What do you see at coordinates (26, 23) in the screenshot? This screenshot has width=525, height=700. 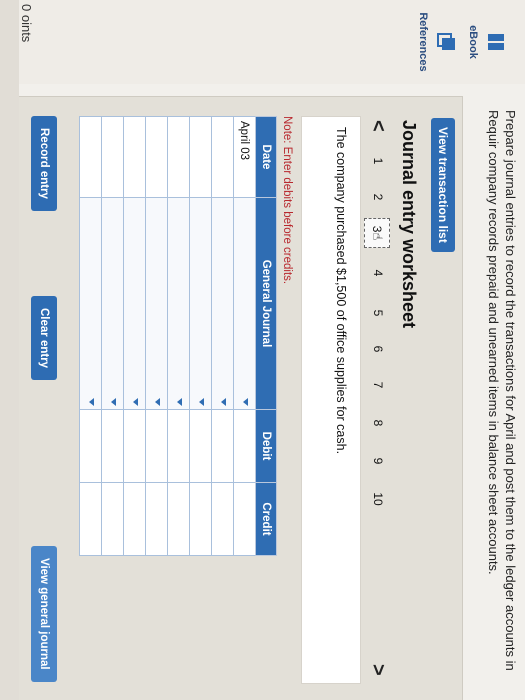 I see `points-label: 0 oints` at bounding box center [26, 23].